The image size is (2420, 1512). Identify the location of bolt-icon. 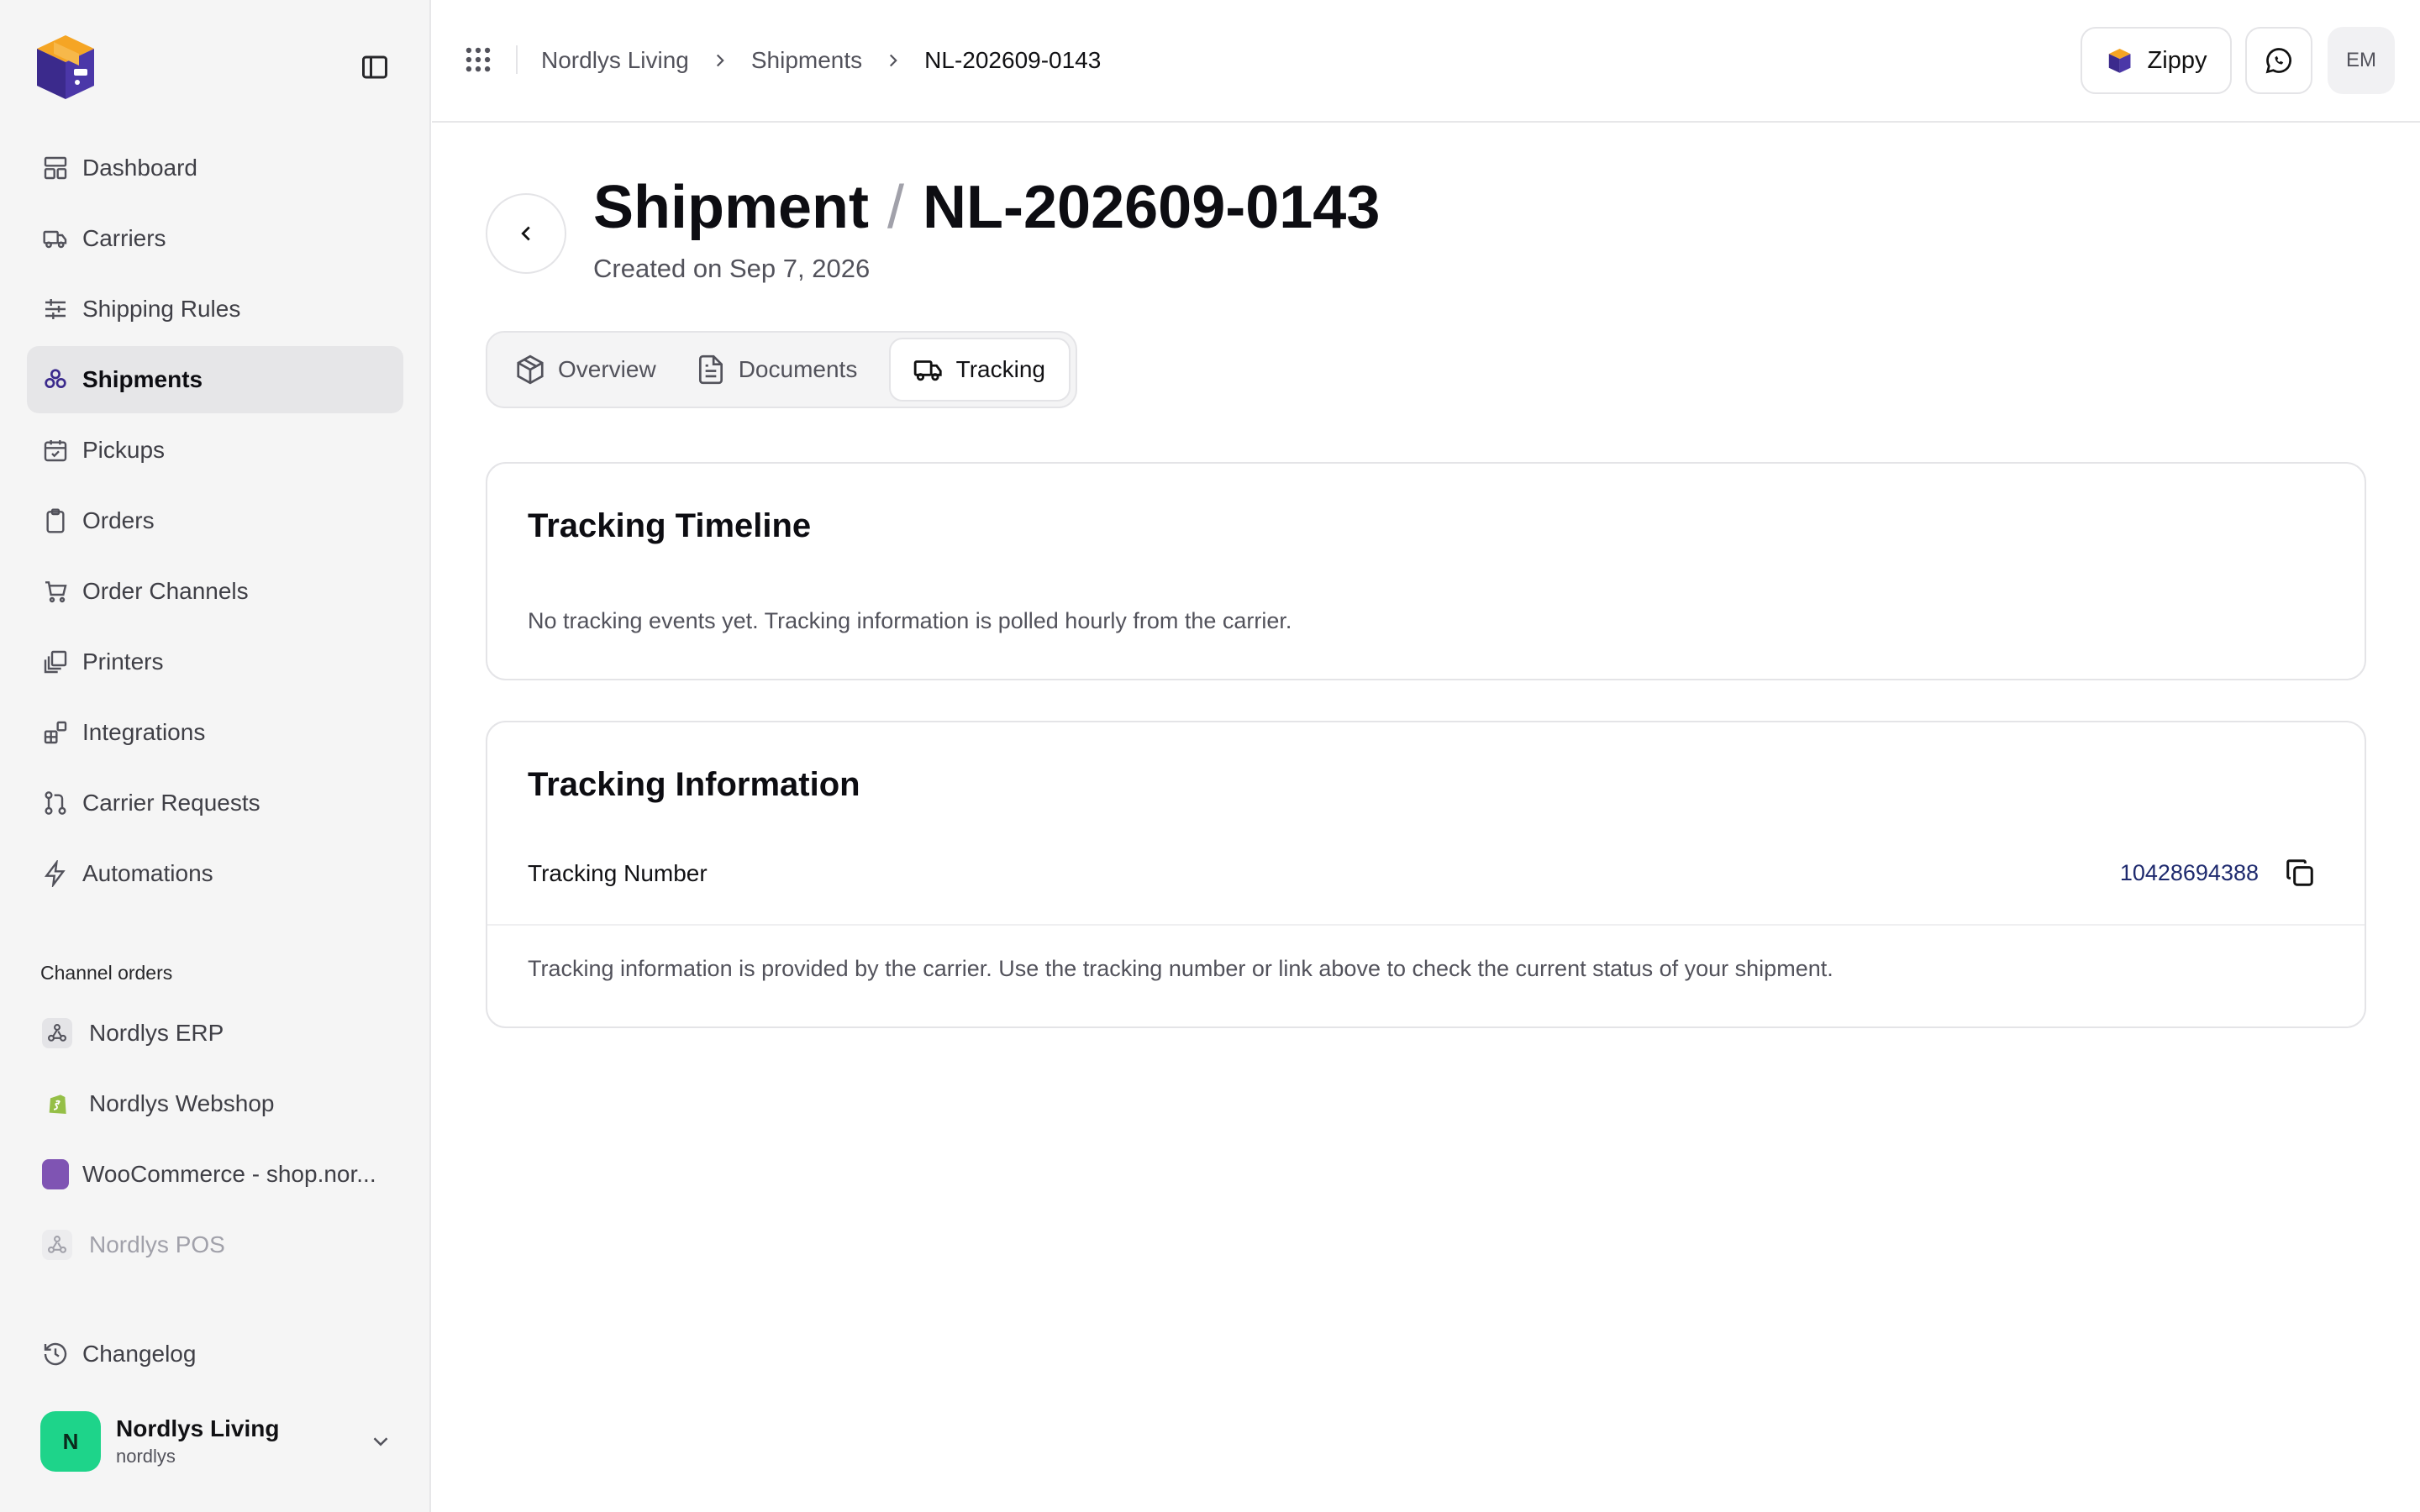
(55, 873).